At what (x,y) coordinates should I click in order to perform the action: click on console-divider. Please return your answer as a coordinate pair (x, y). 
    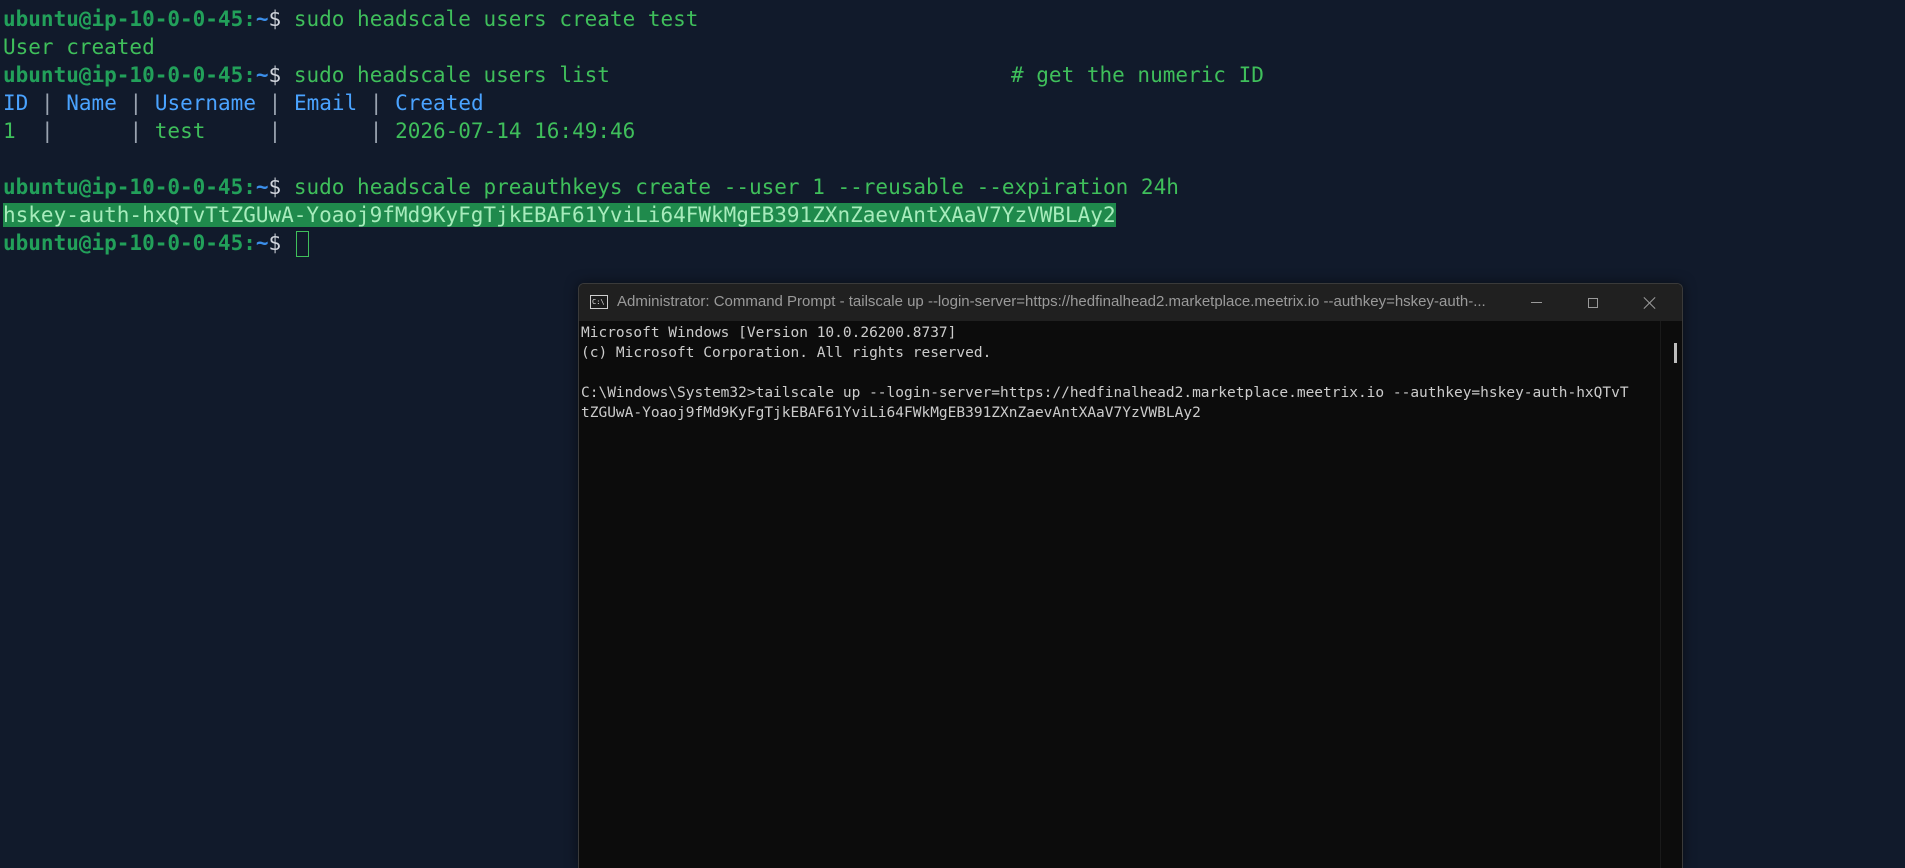
    Looking at the image, I should click on (1660, 594).